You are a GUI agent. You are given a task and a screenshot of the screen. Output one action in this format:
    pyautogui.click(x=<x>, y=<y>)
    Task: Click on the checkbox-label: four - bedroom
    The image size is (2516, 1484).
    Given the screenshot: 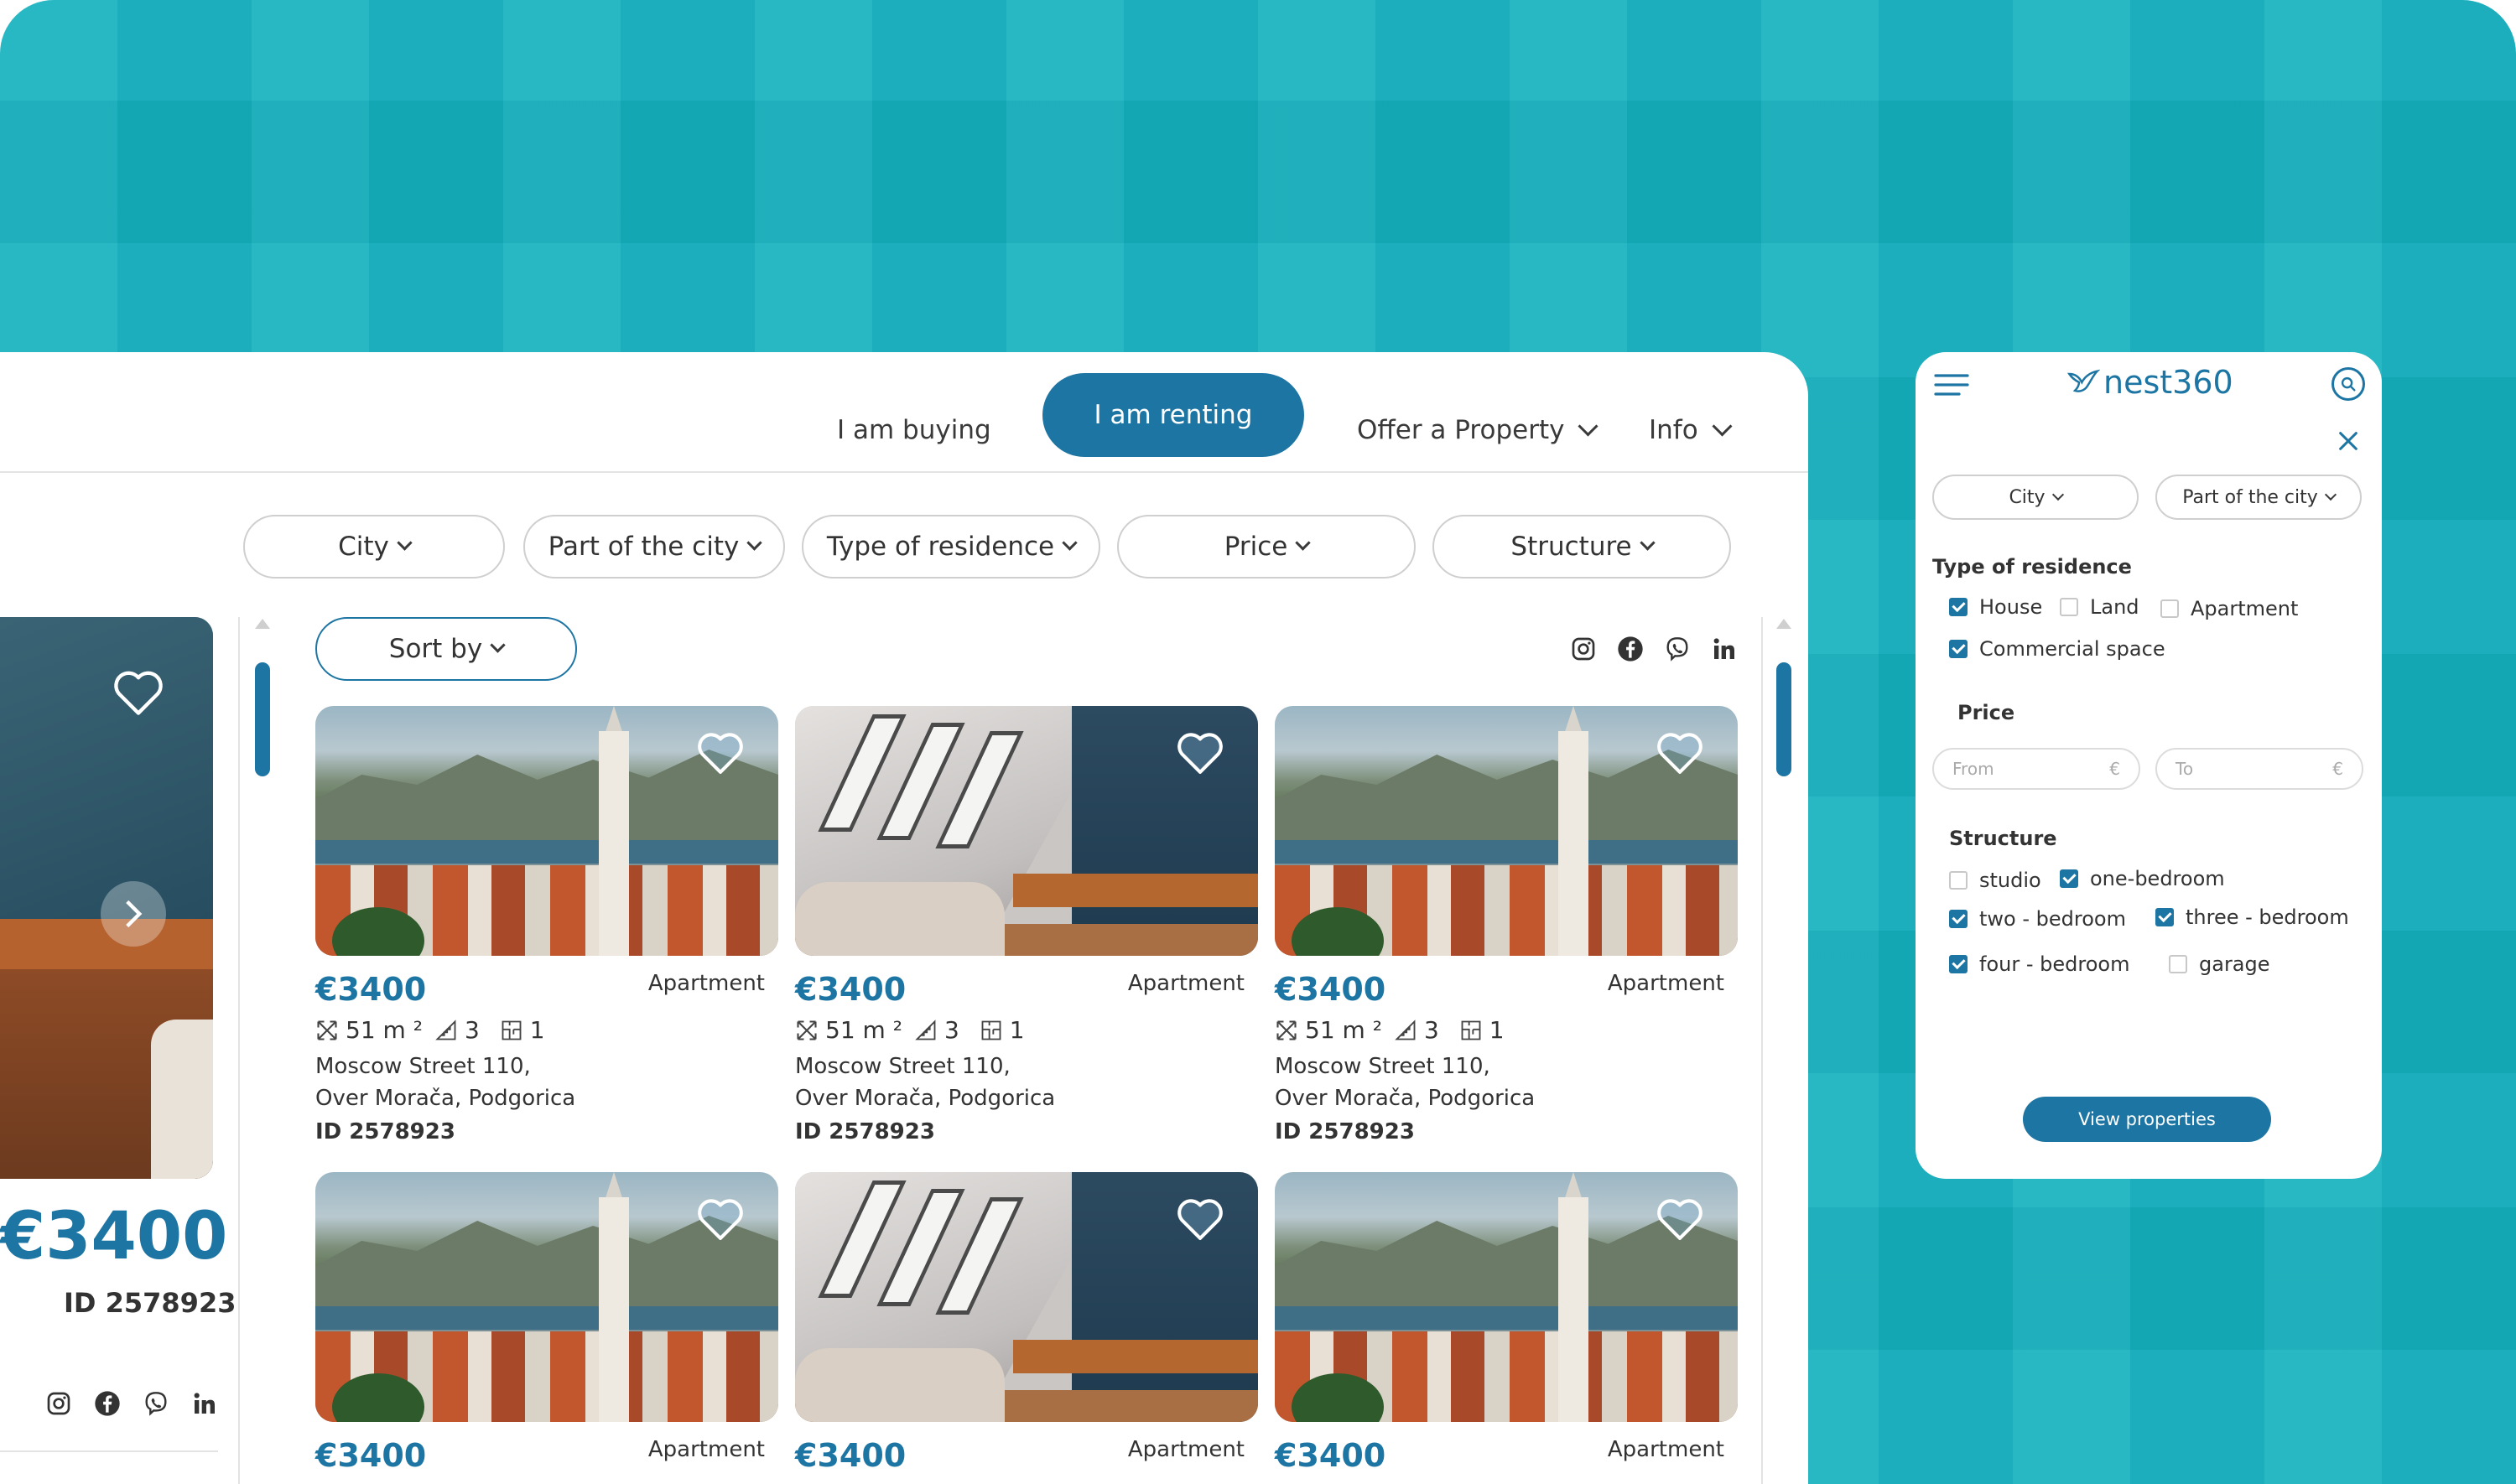 What is the action you would take?
    pyautogui.click(x=2054, y=964)
    